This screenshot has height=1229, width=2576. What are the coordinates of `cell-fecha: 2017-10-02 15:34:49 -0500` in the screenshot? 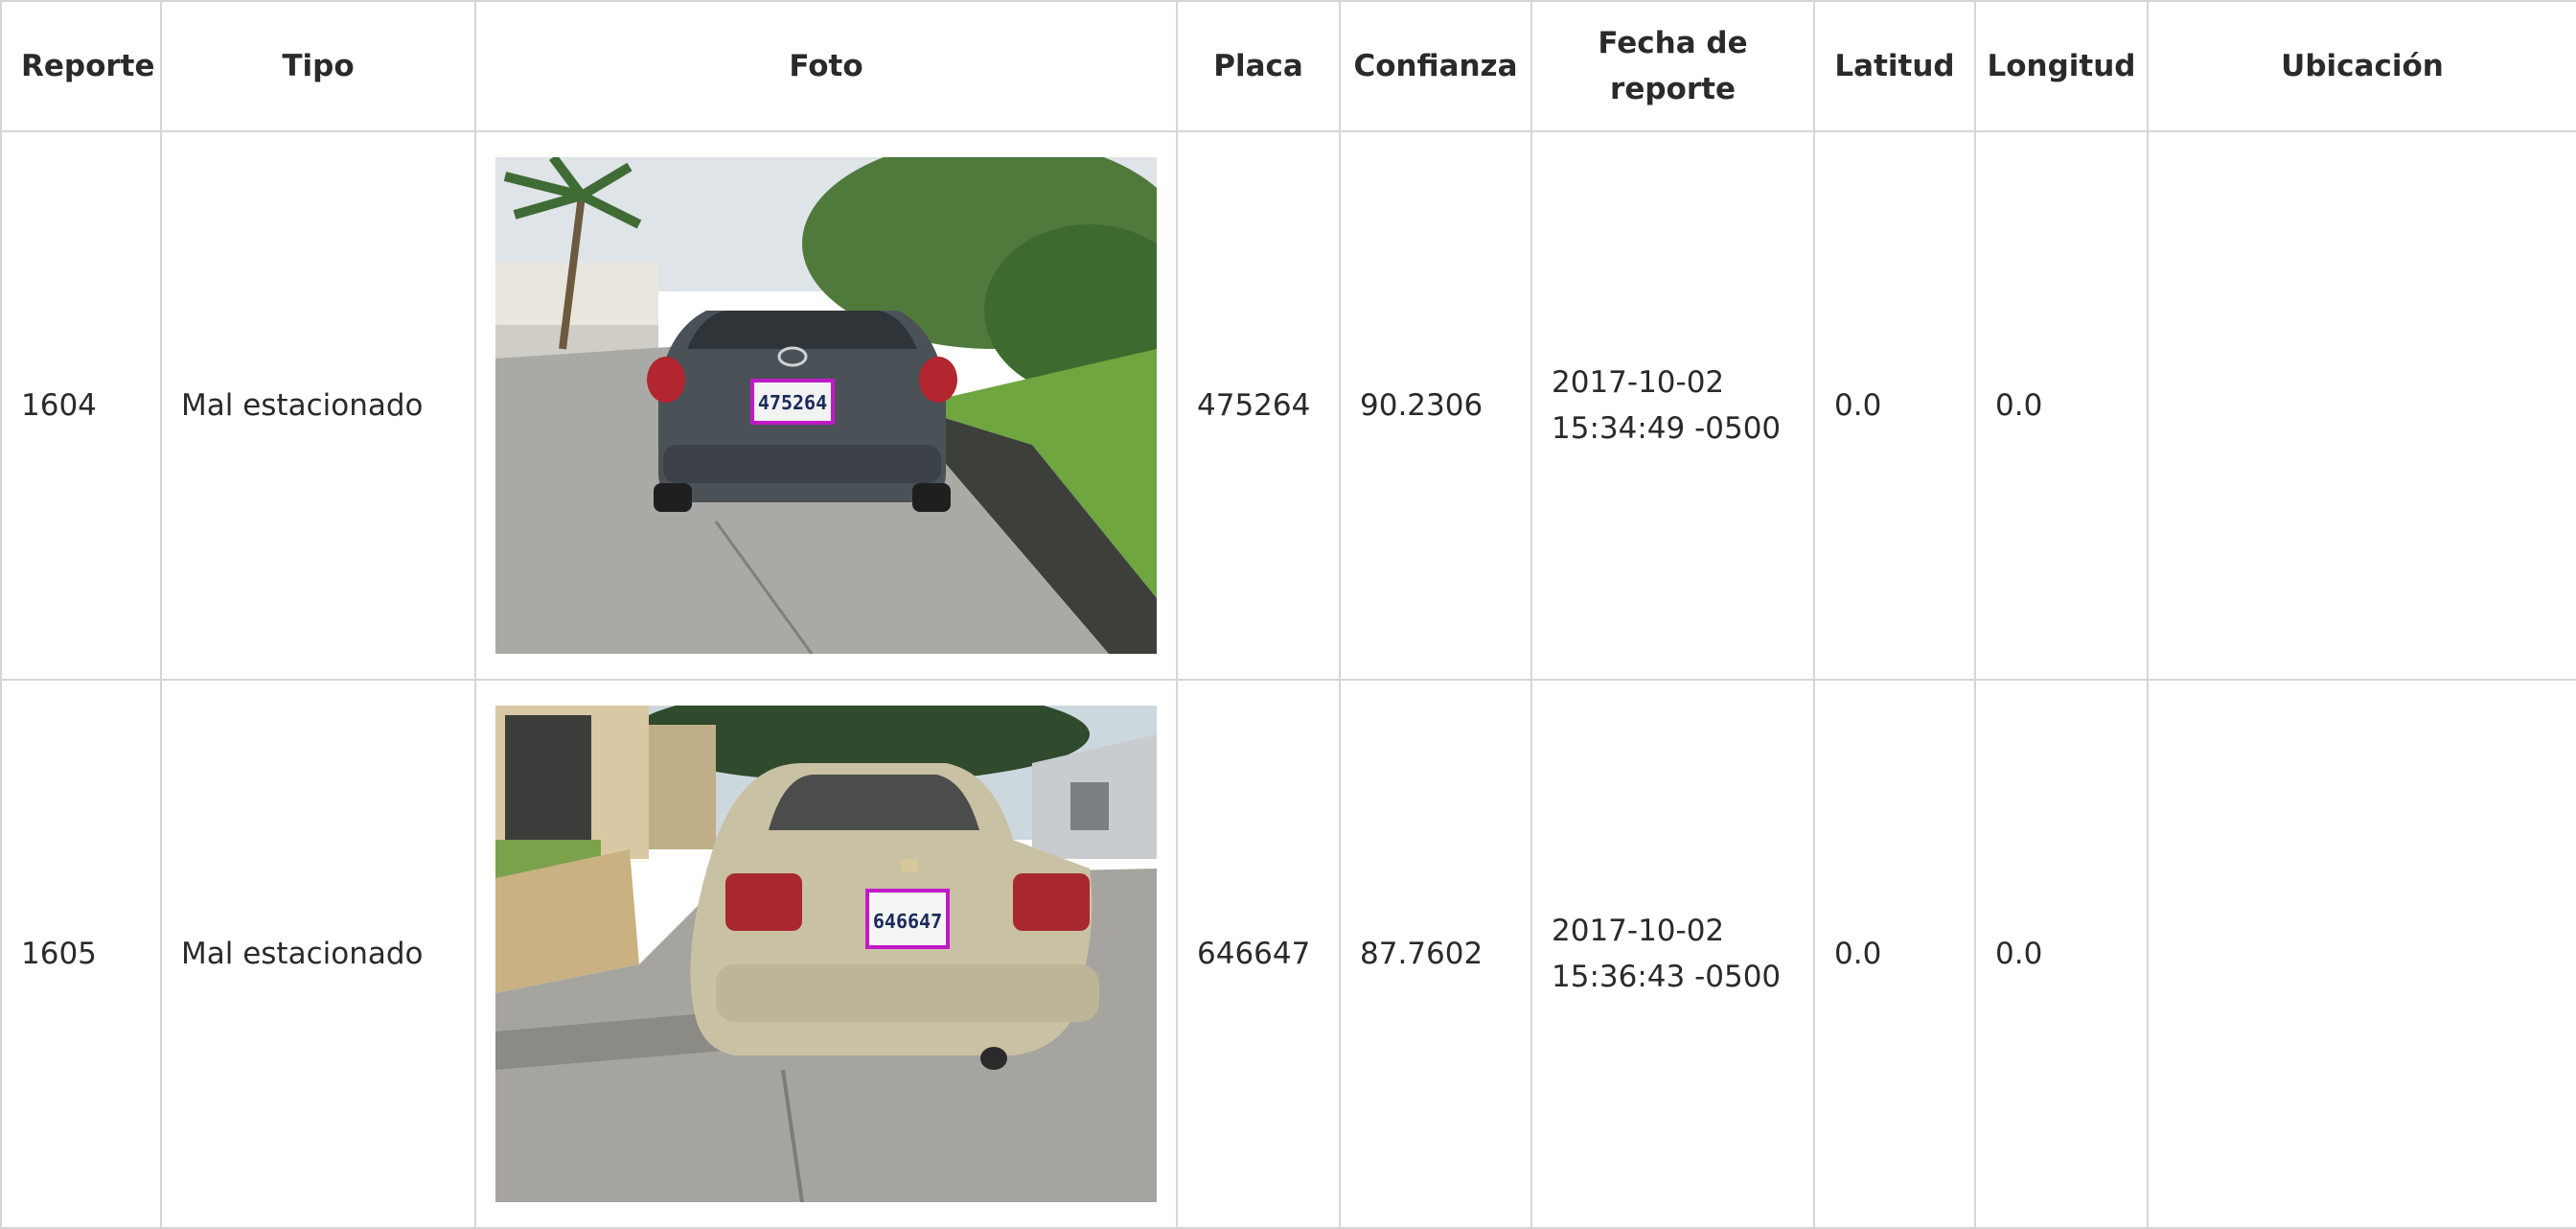 It's located at (1672, 405).